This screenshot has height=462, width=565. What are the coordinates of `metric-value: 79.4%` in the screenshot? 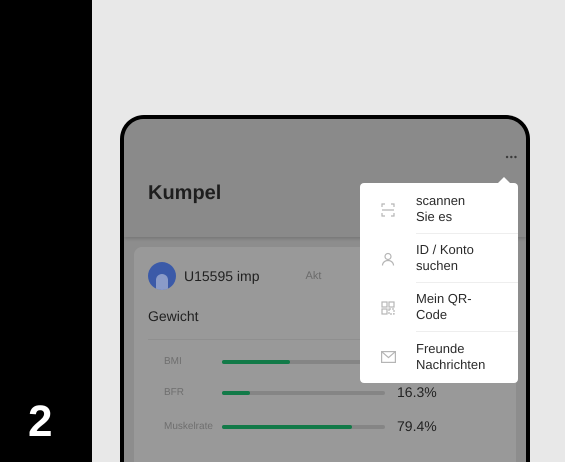 It's located at (417, 426).